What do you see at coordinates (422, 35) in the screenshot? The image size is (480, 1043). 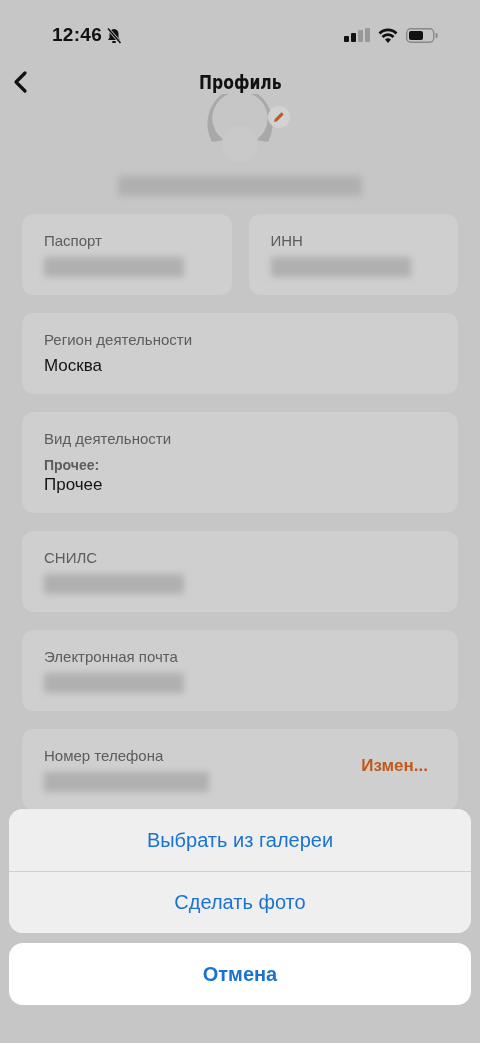 I see `battery-icon` at bounding box center [422, 35].